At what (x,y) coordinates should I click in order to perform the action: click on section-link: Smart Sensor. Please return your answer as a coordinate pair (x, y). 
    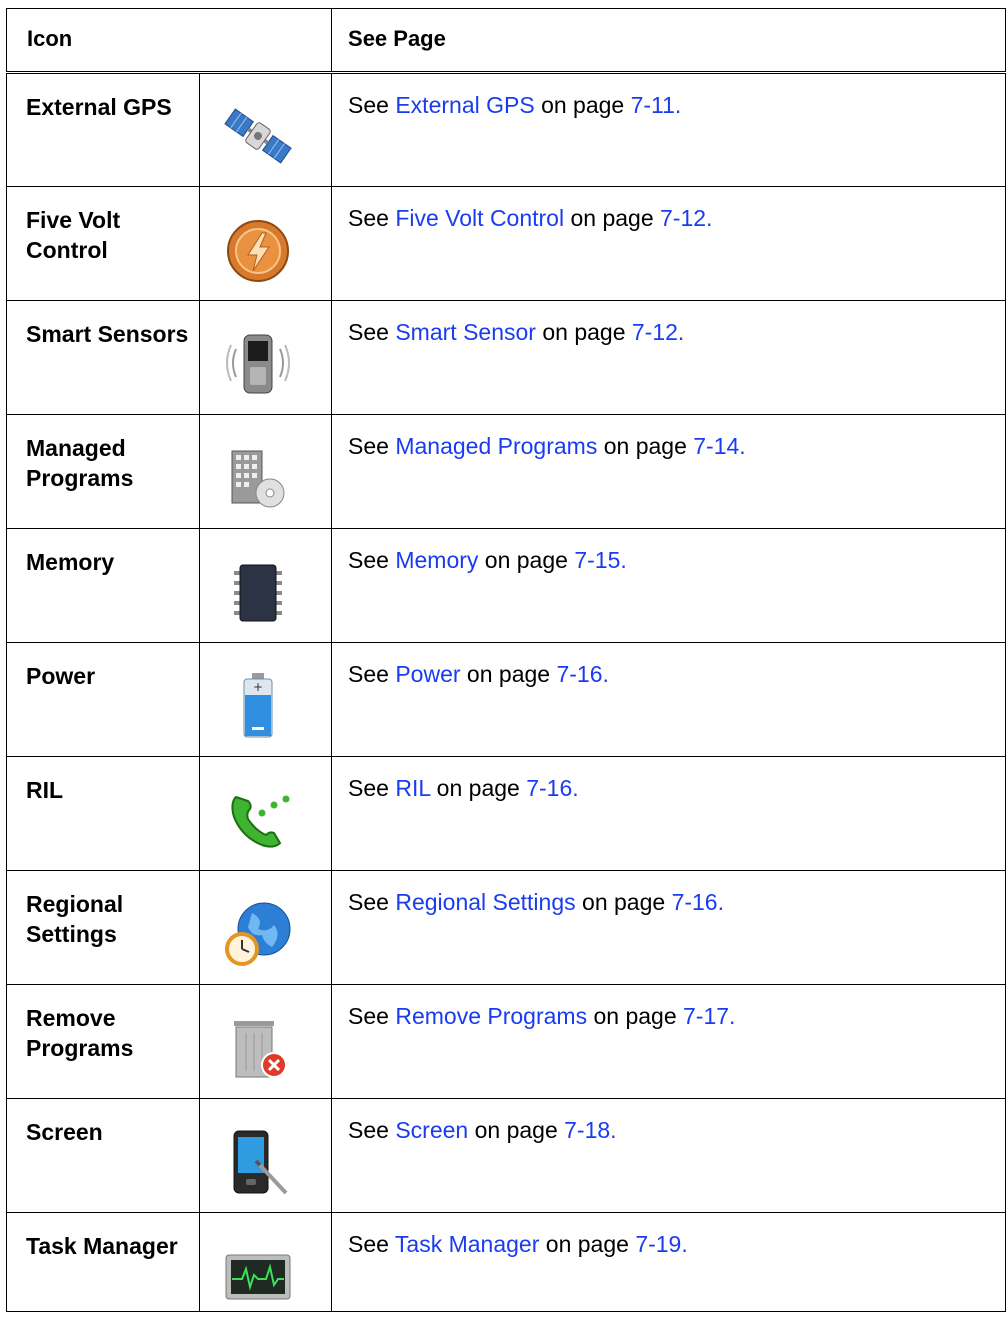
    Looking at the image, I should click on (465, 332).